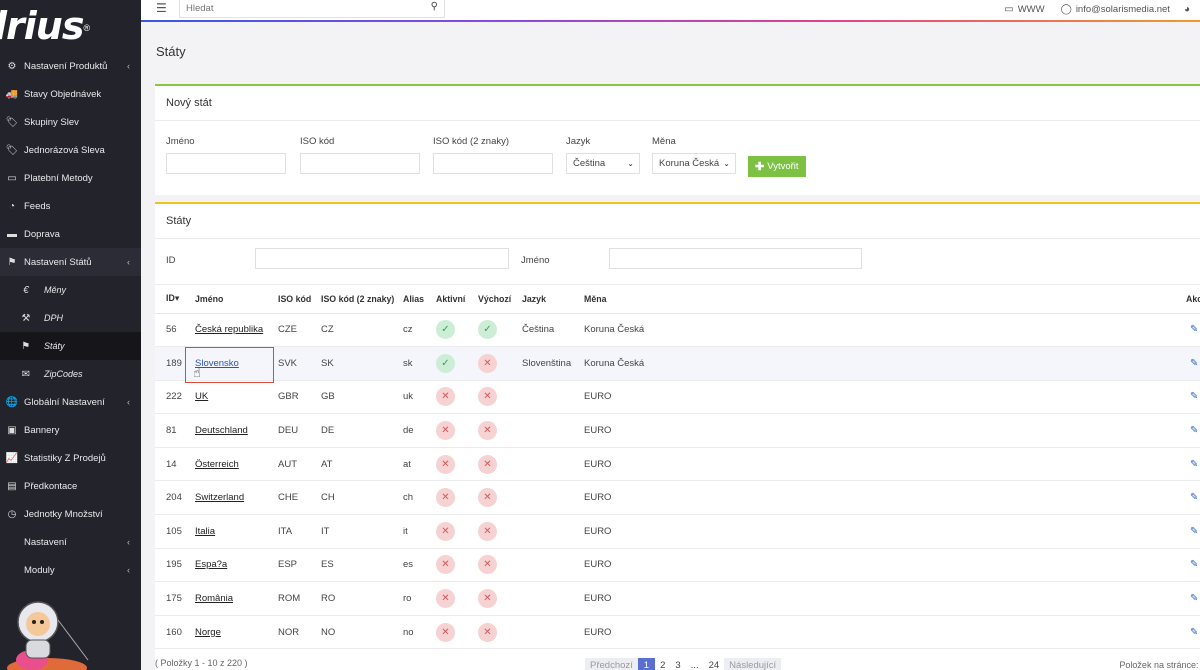  Describe the element at coordinates (500, 565) in the screenshot. I see `cell-default: ✕` at that location.